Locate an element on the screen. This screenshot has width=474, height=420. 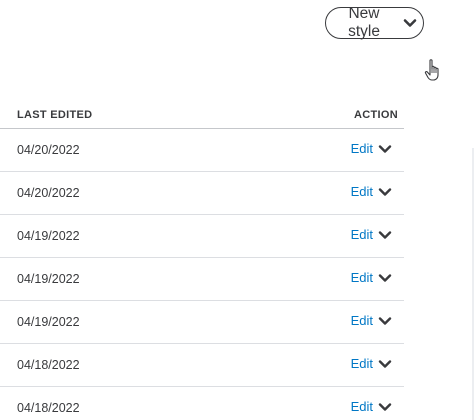
new-style-button: New style is located at coordinates (374, 22).